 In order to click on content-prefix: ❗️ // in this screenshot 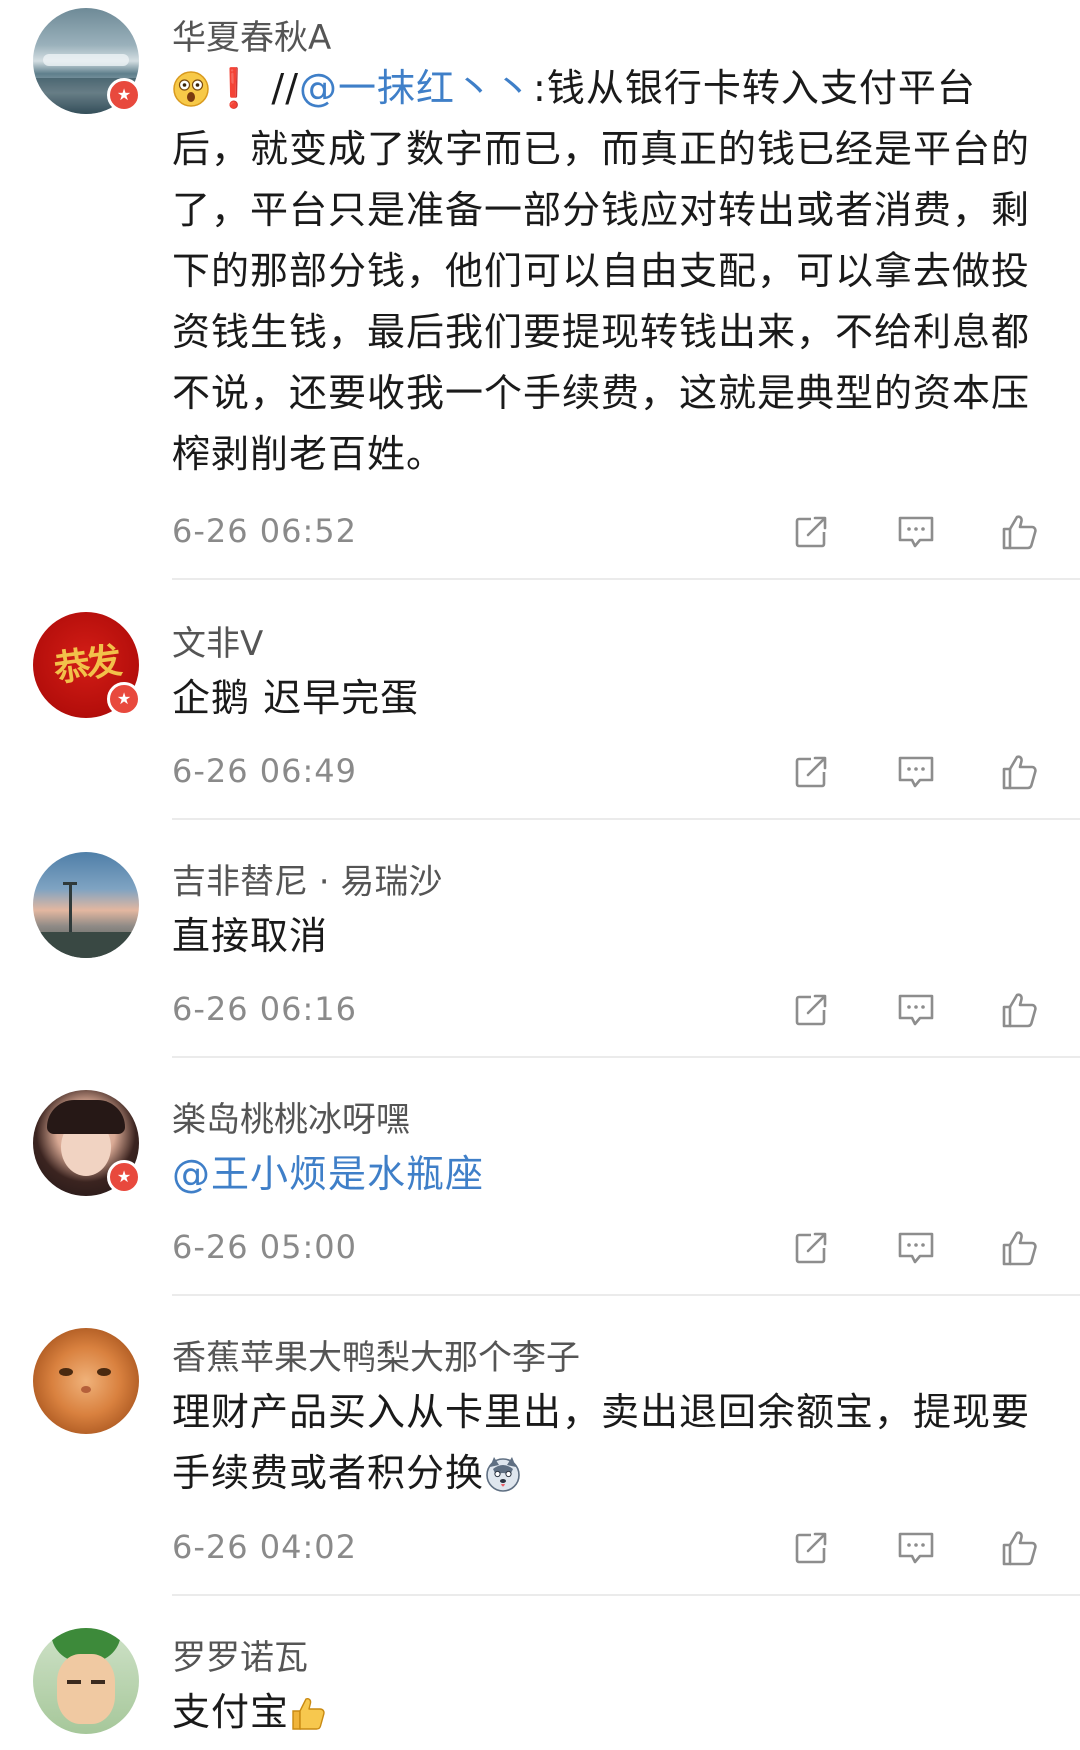, I will do `click(254, 88)`.